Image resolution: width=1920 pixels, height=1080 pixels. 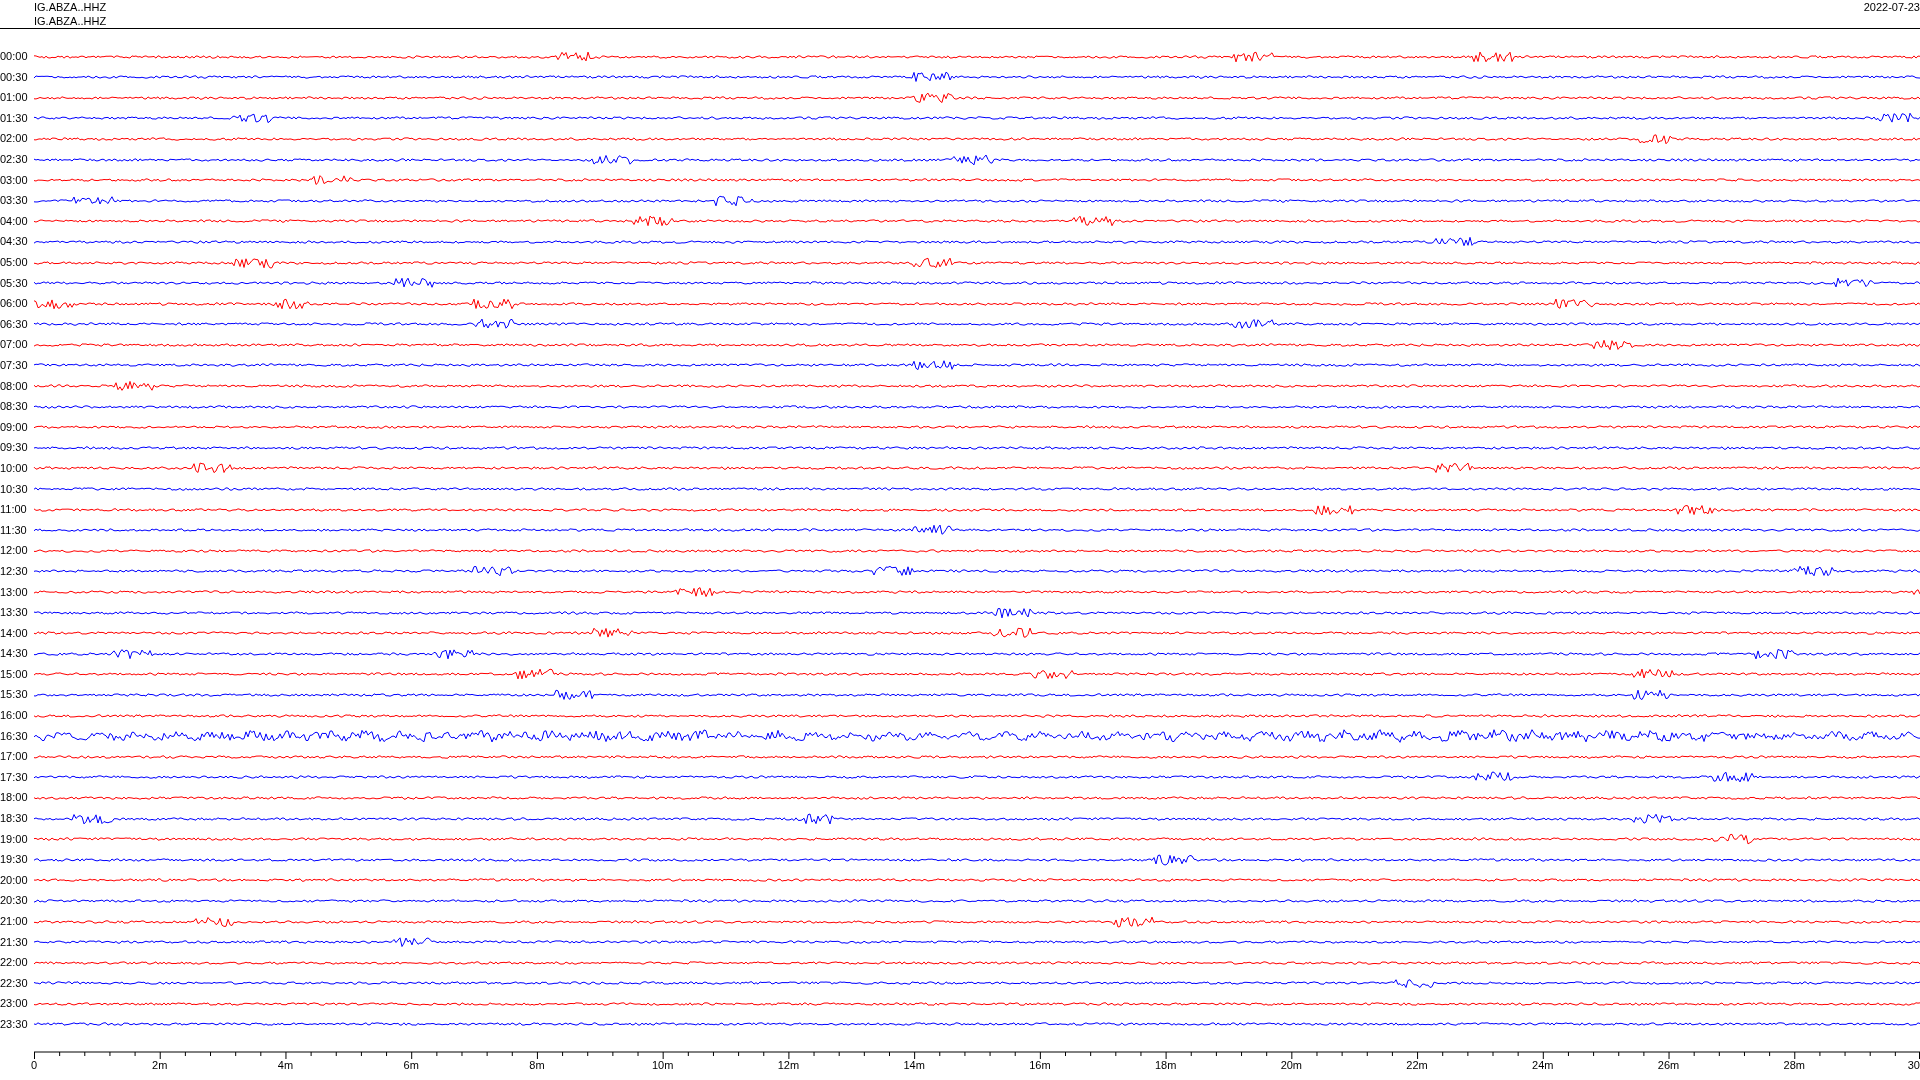 I want to click on time-label: 09:00, so click(x=14, y=427).